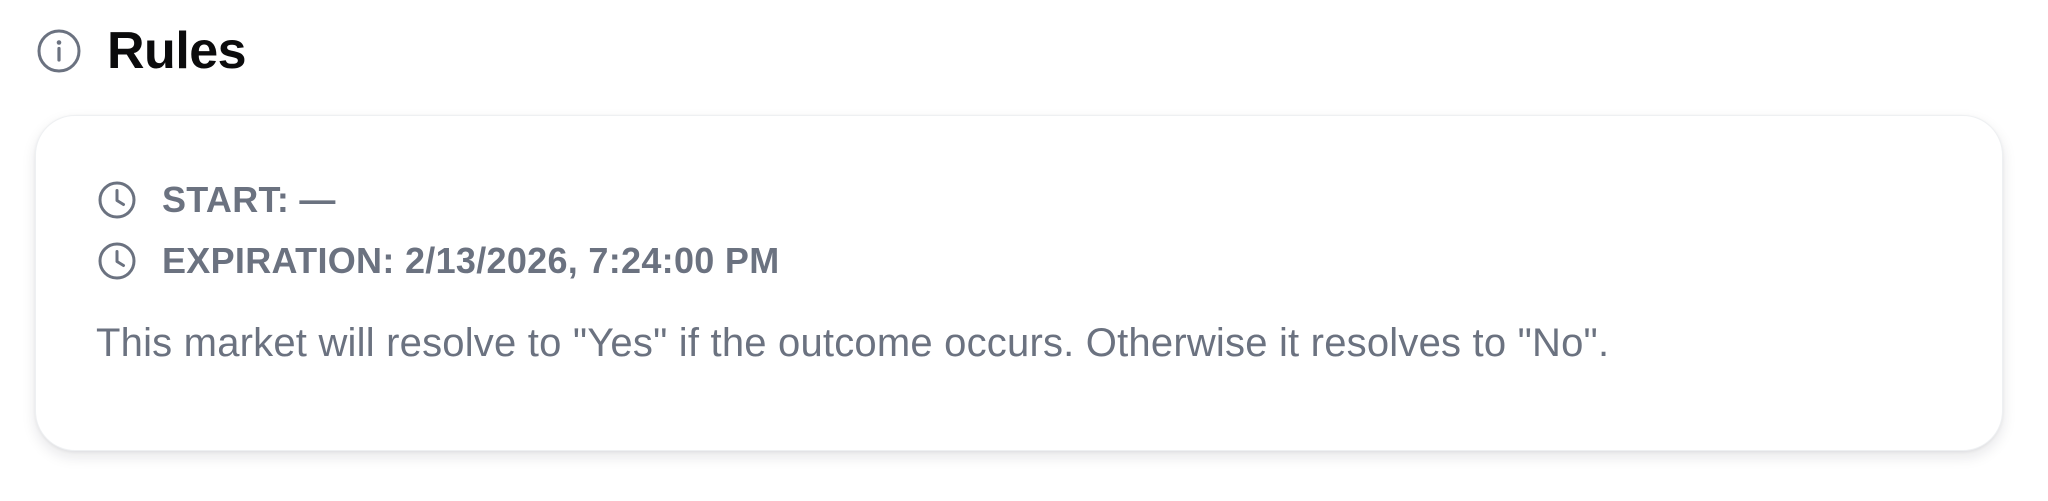 This screenshot has width=2048, height=501. What do you see at coordinates (249, 199) in the screenshot?
I see `start-label: START: —` at bounding box center [249, 199].